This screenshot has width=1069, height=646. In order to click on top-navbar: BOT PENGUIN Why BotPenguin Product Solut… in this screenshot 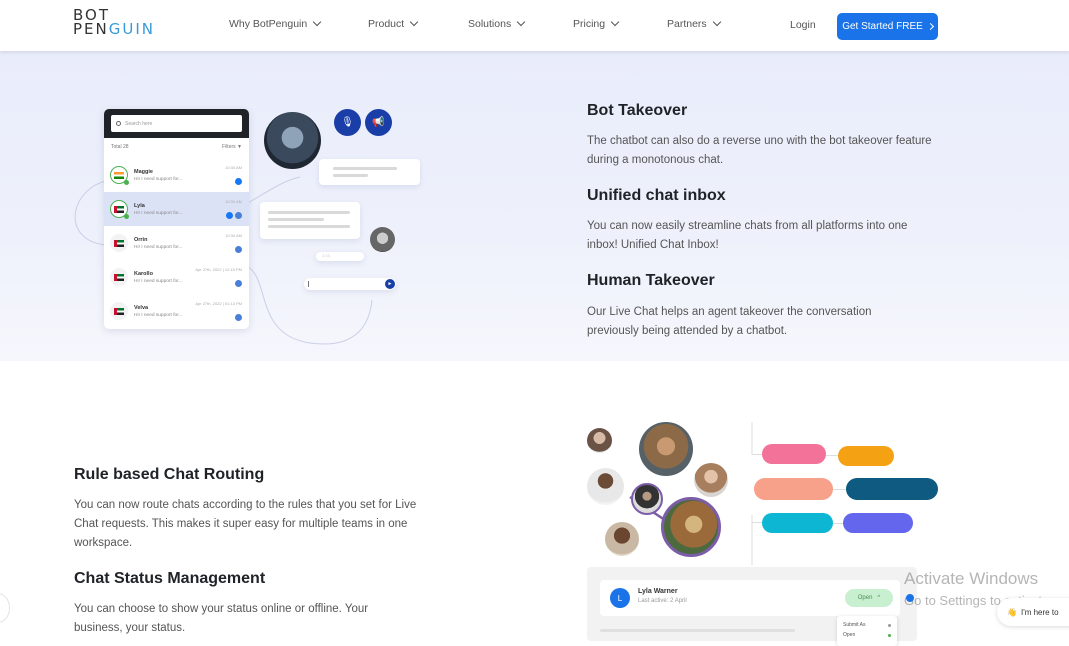, I will do `click(534, 25)`.